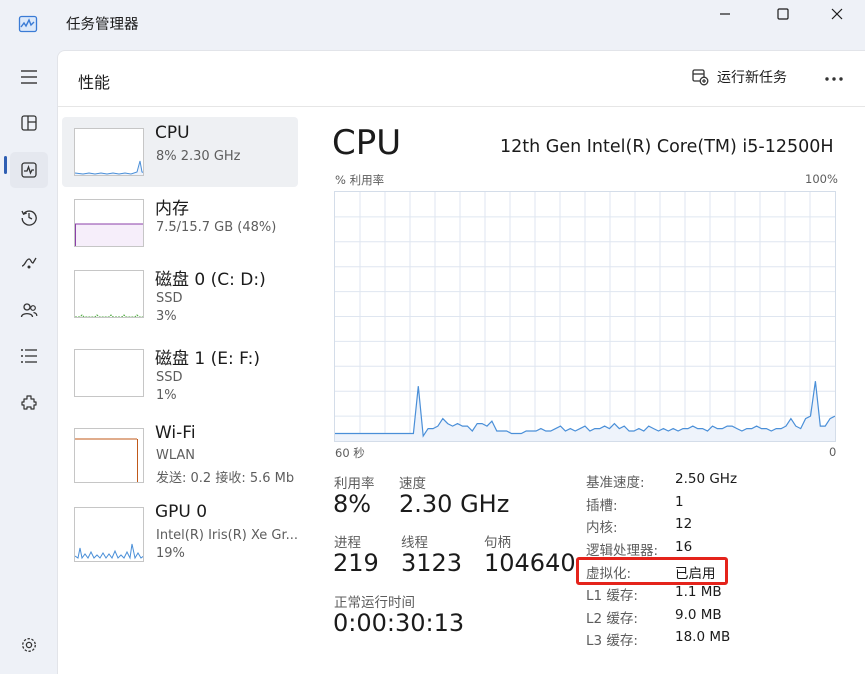 The height and width of the screenshot is (674, 865). What do you see at coordinates (170, 553) in the screenshot?
I see `device-sub: 19%` at bounding box center [170, 553].